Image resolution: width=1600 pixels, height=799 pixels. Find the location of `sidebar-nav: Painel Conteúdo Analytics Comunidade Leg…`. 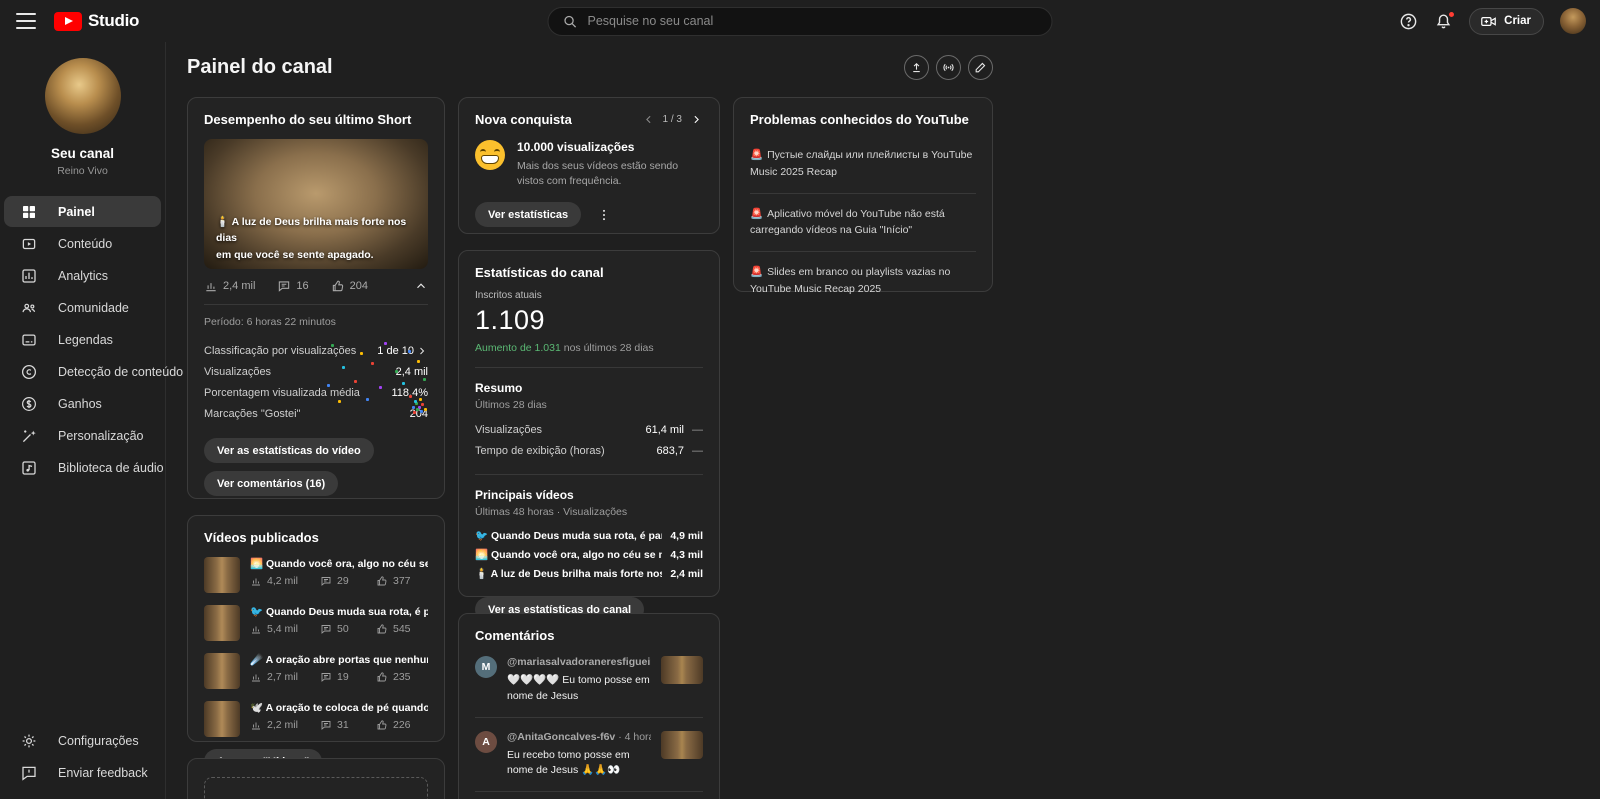

sidebar-nav: Painel Conteúdo Analytics Comunidade Leg… is located at coordinates (91, 339).